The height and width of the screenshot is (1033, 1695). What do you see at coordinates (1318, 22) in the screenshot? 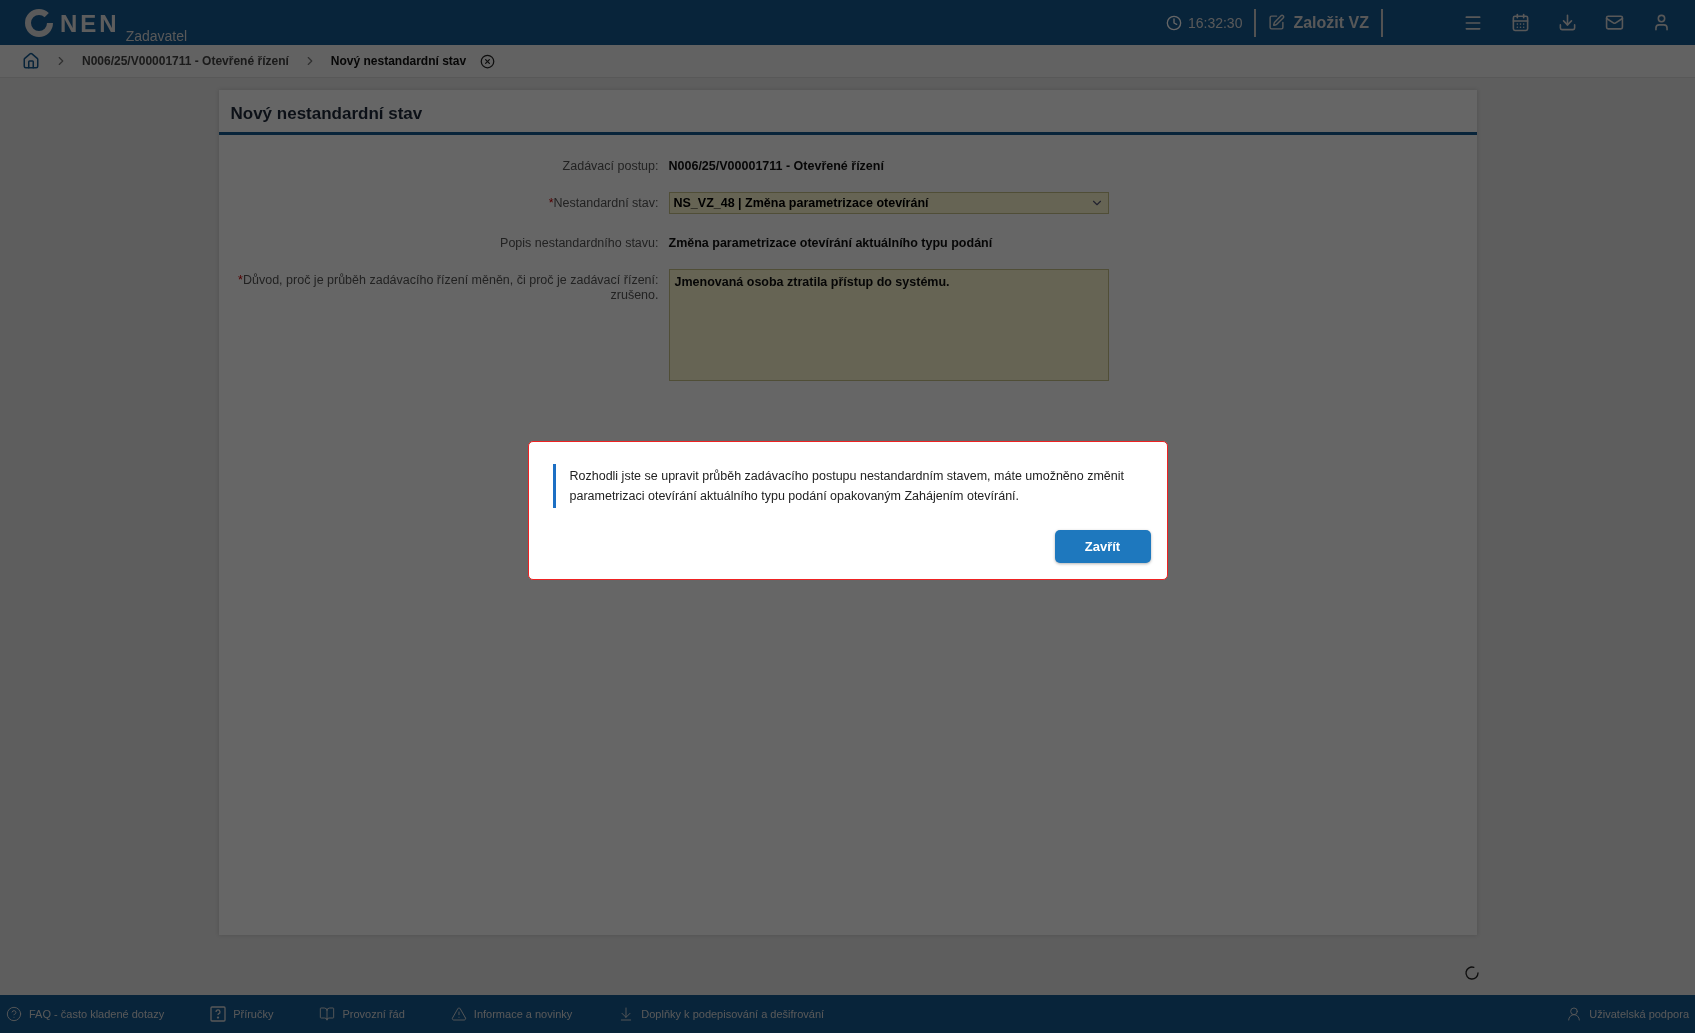
I see `create-button: Založit VZ` at bounding box center [1318, 22].